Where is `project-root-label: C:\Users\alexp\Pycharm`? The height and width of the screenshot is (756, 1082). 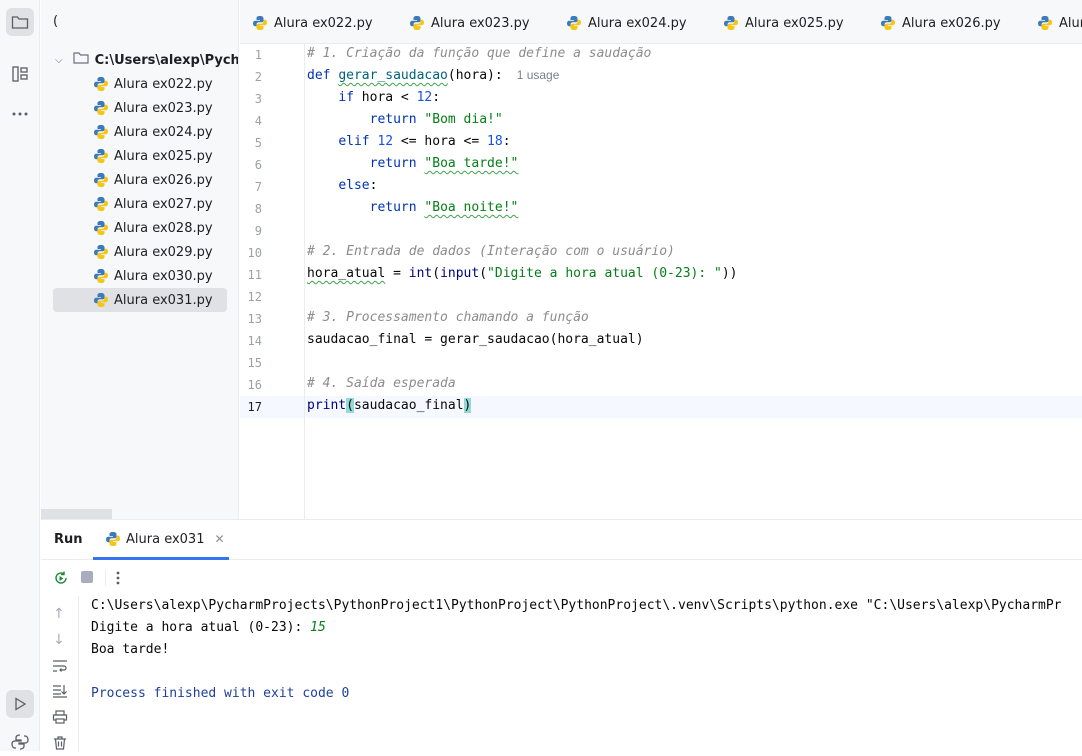 project-root-label: C:\Users\alexp\Pycharm is located at coordinates (166, 60).